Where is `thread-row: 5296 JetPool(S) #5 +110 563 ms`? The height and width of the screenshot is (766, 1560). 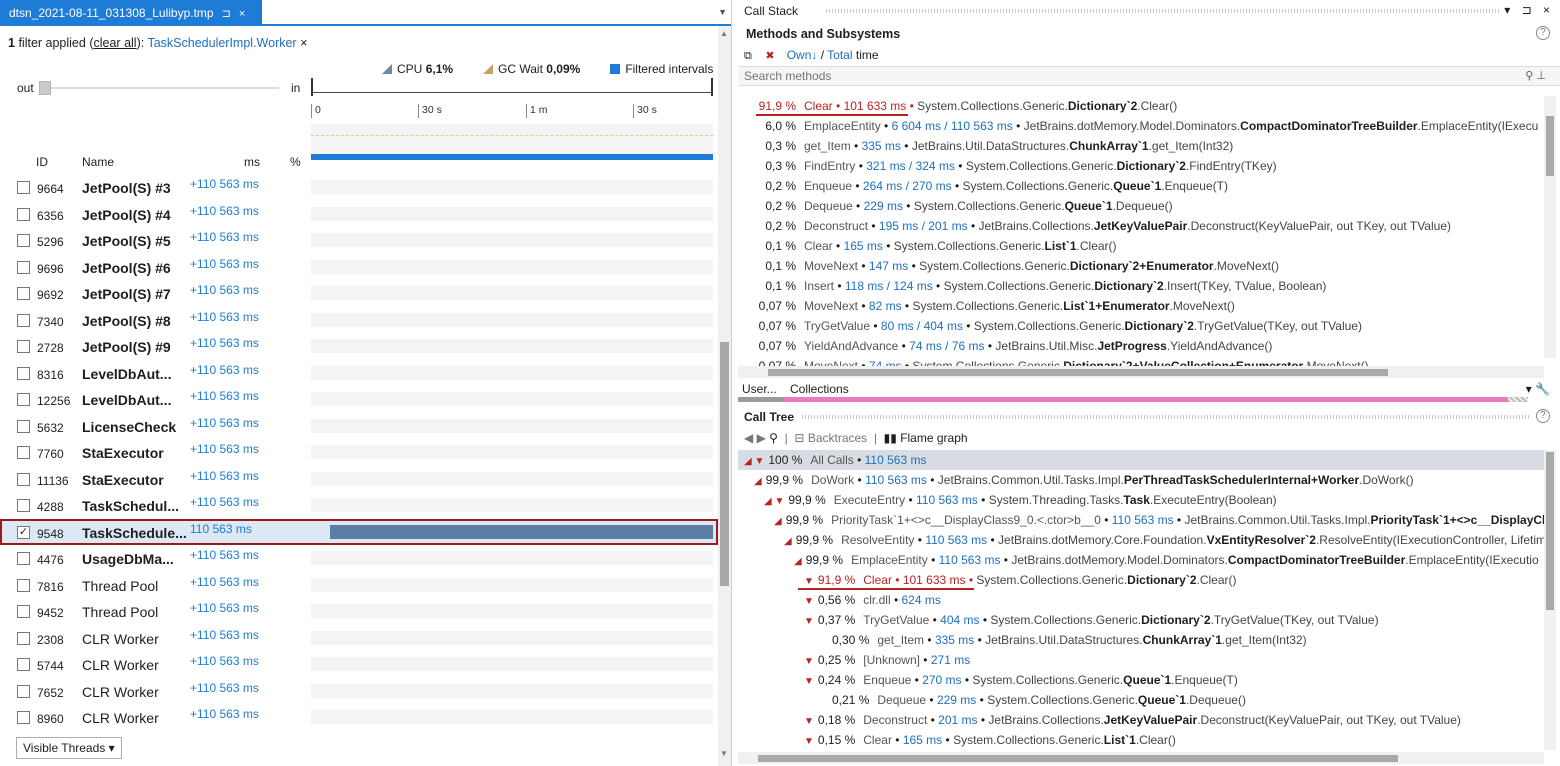
thread-row: 5296 JetPool(S) #5 +110 563 ms is located at coordinates (359, 240).